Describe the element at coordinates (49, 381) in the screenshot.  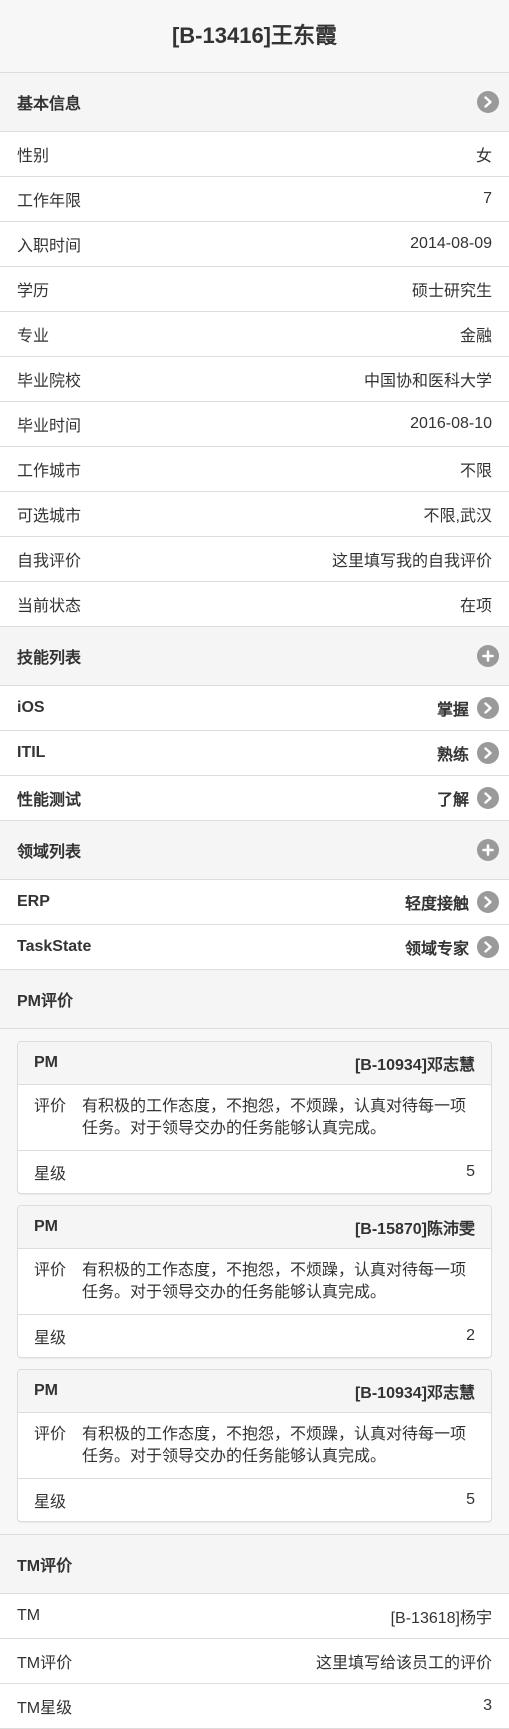
I see `row-label: 毕业院校` at that location.